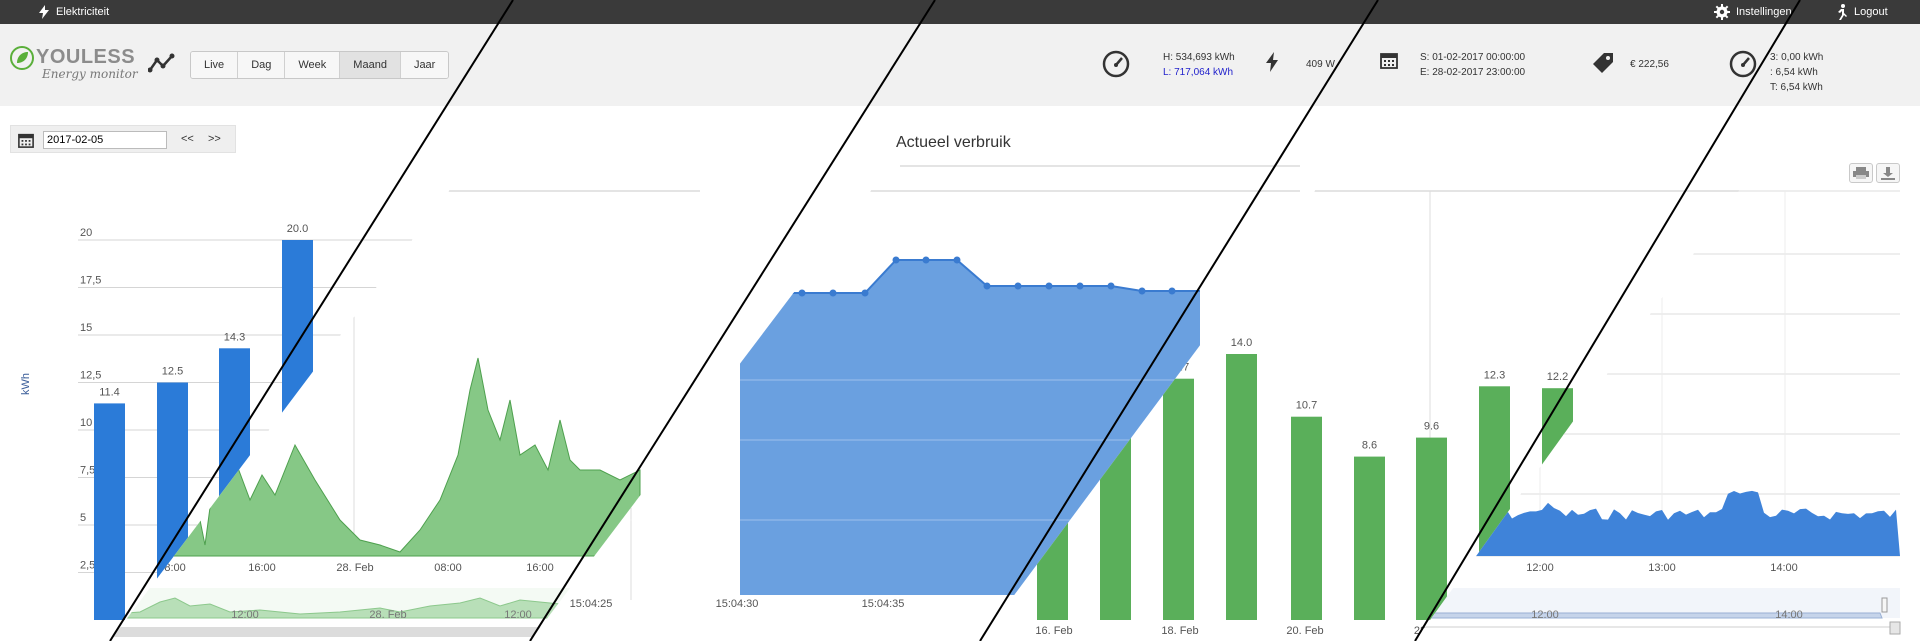 This screenshot has height=641, width=1920. What do you see at coordinates (1540, 568) in the screenshot?
I see `x-tick-label: 12:00` at bounding box center [1540, 568].